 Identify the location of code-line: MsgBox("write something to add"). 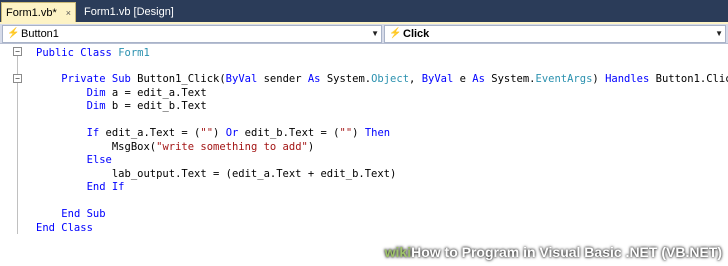
(213, 147).